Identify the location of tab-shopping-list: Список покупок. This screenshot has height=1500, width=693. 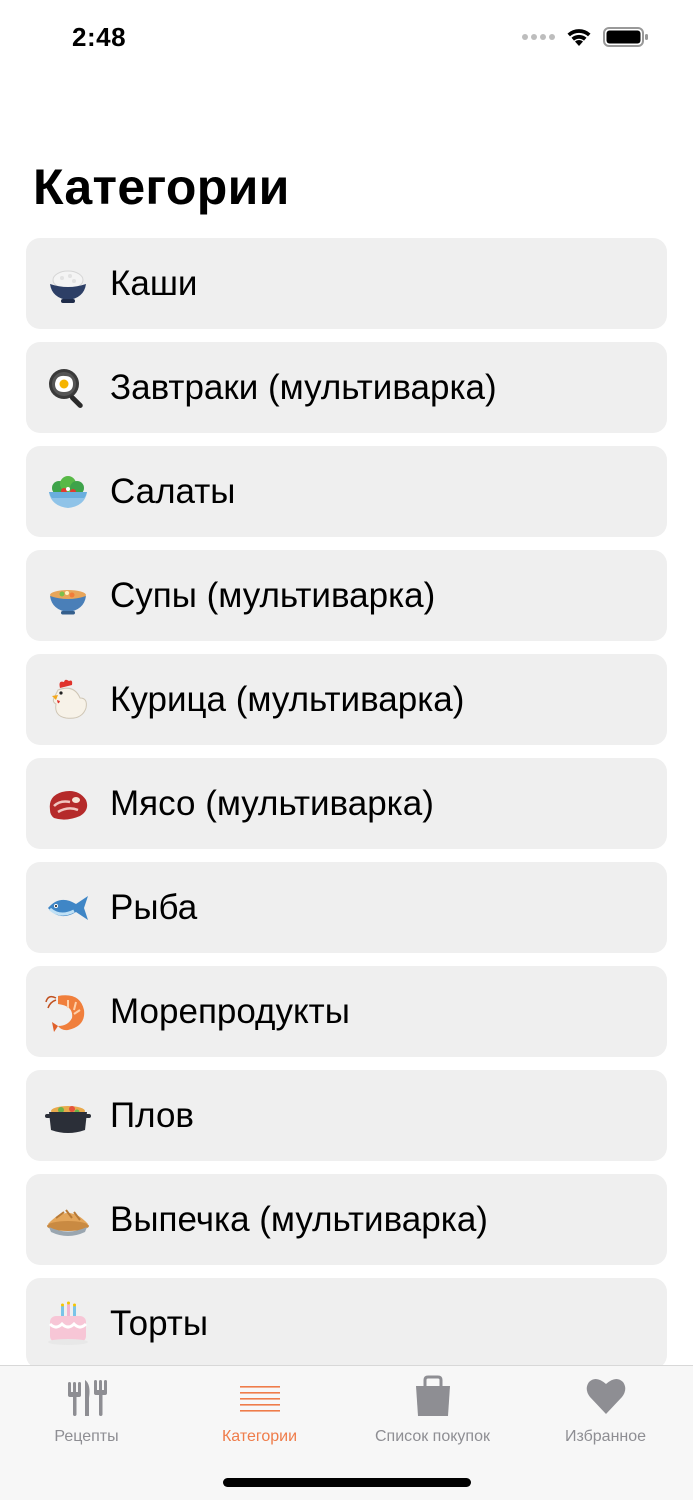
(432, 1410).